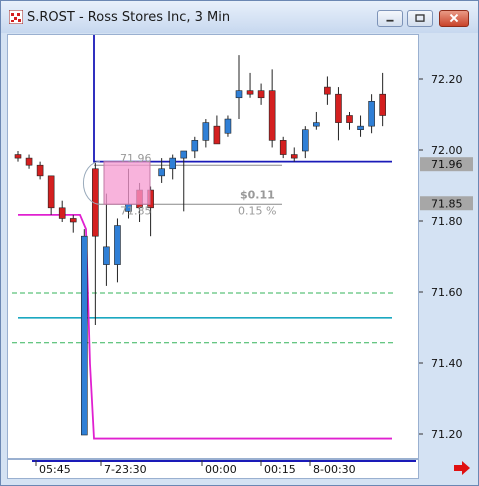  Describe the element at coordinates (129, 17) in the screenshot. I see `window-title: S.ROST - Ross Stores Inc, 3 Min` at that location.